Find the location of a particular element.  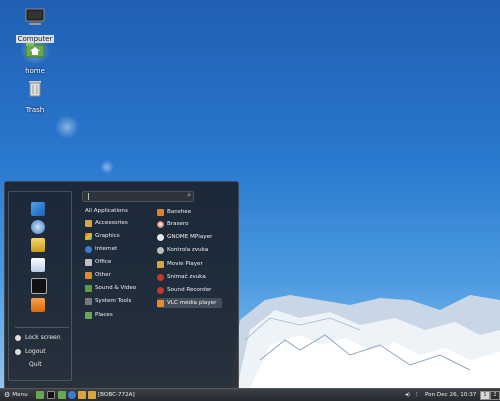

category-label: Other is located at coordinates (103, 275).